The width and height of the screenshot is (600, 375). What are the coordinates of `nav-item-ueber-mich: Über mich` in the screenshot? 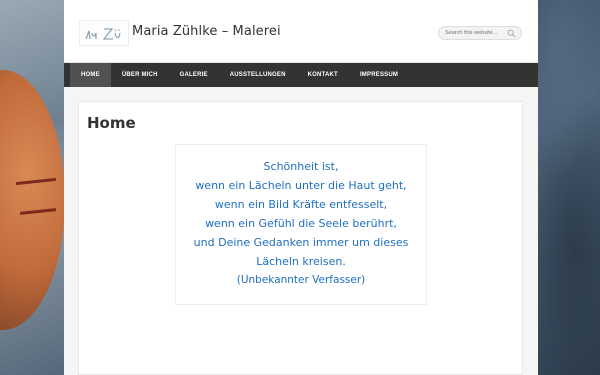 It's located at (140, 75).